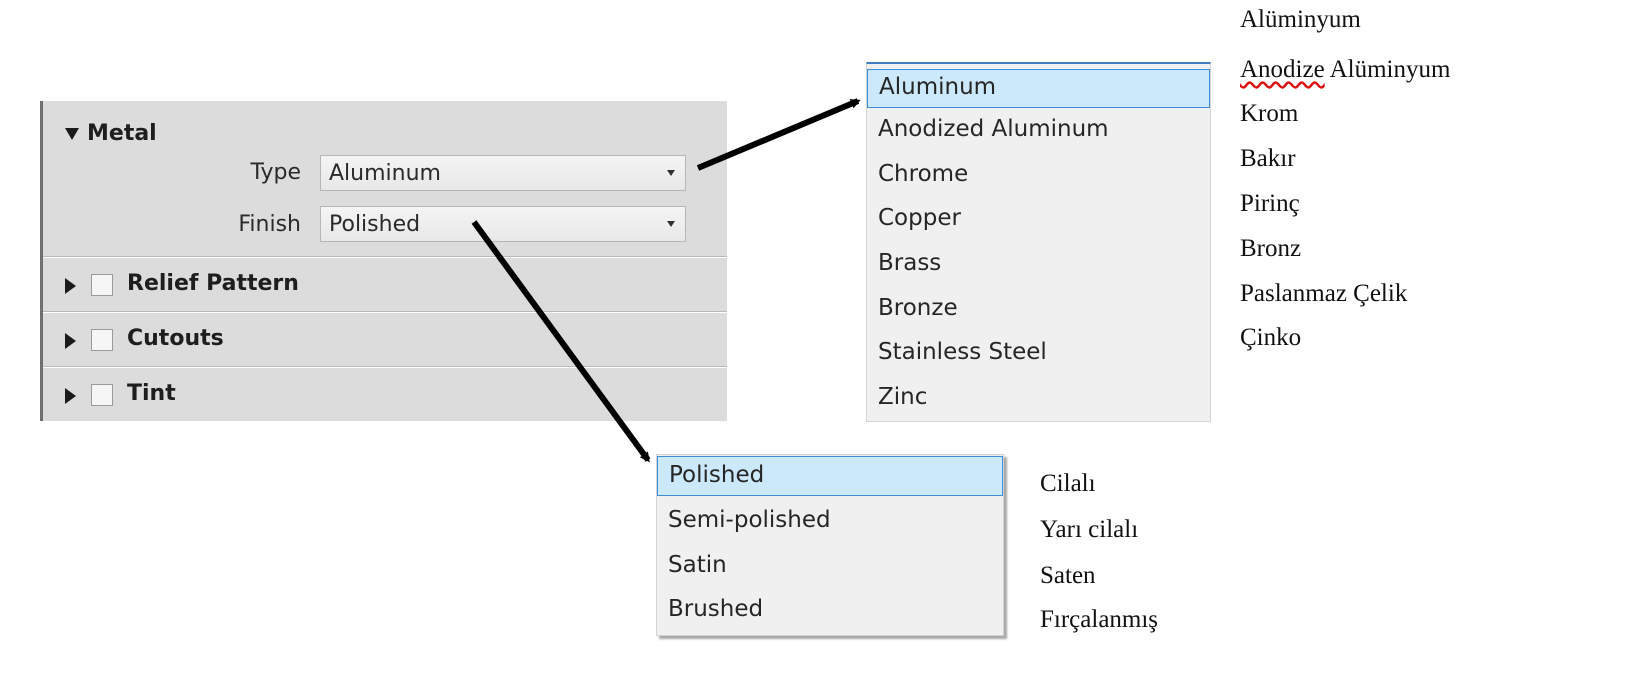 The height and width of the screenshot is (685, 1635). I want to click on tr-finish-semi-polished: Yarı cilalı, so click(1089, 529).